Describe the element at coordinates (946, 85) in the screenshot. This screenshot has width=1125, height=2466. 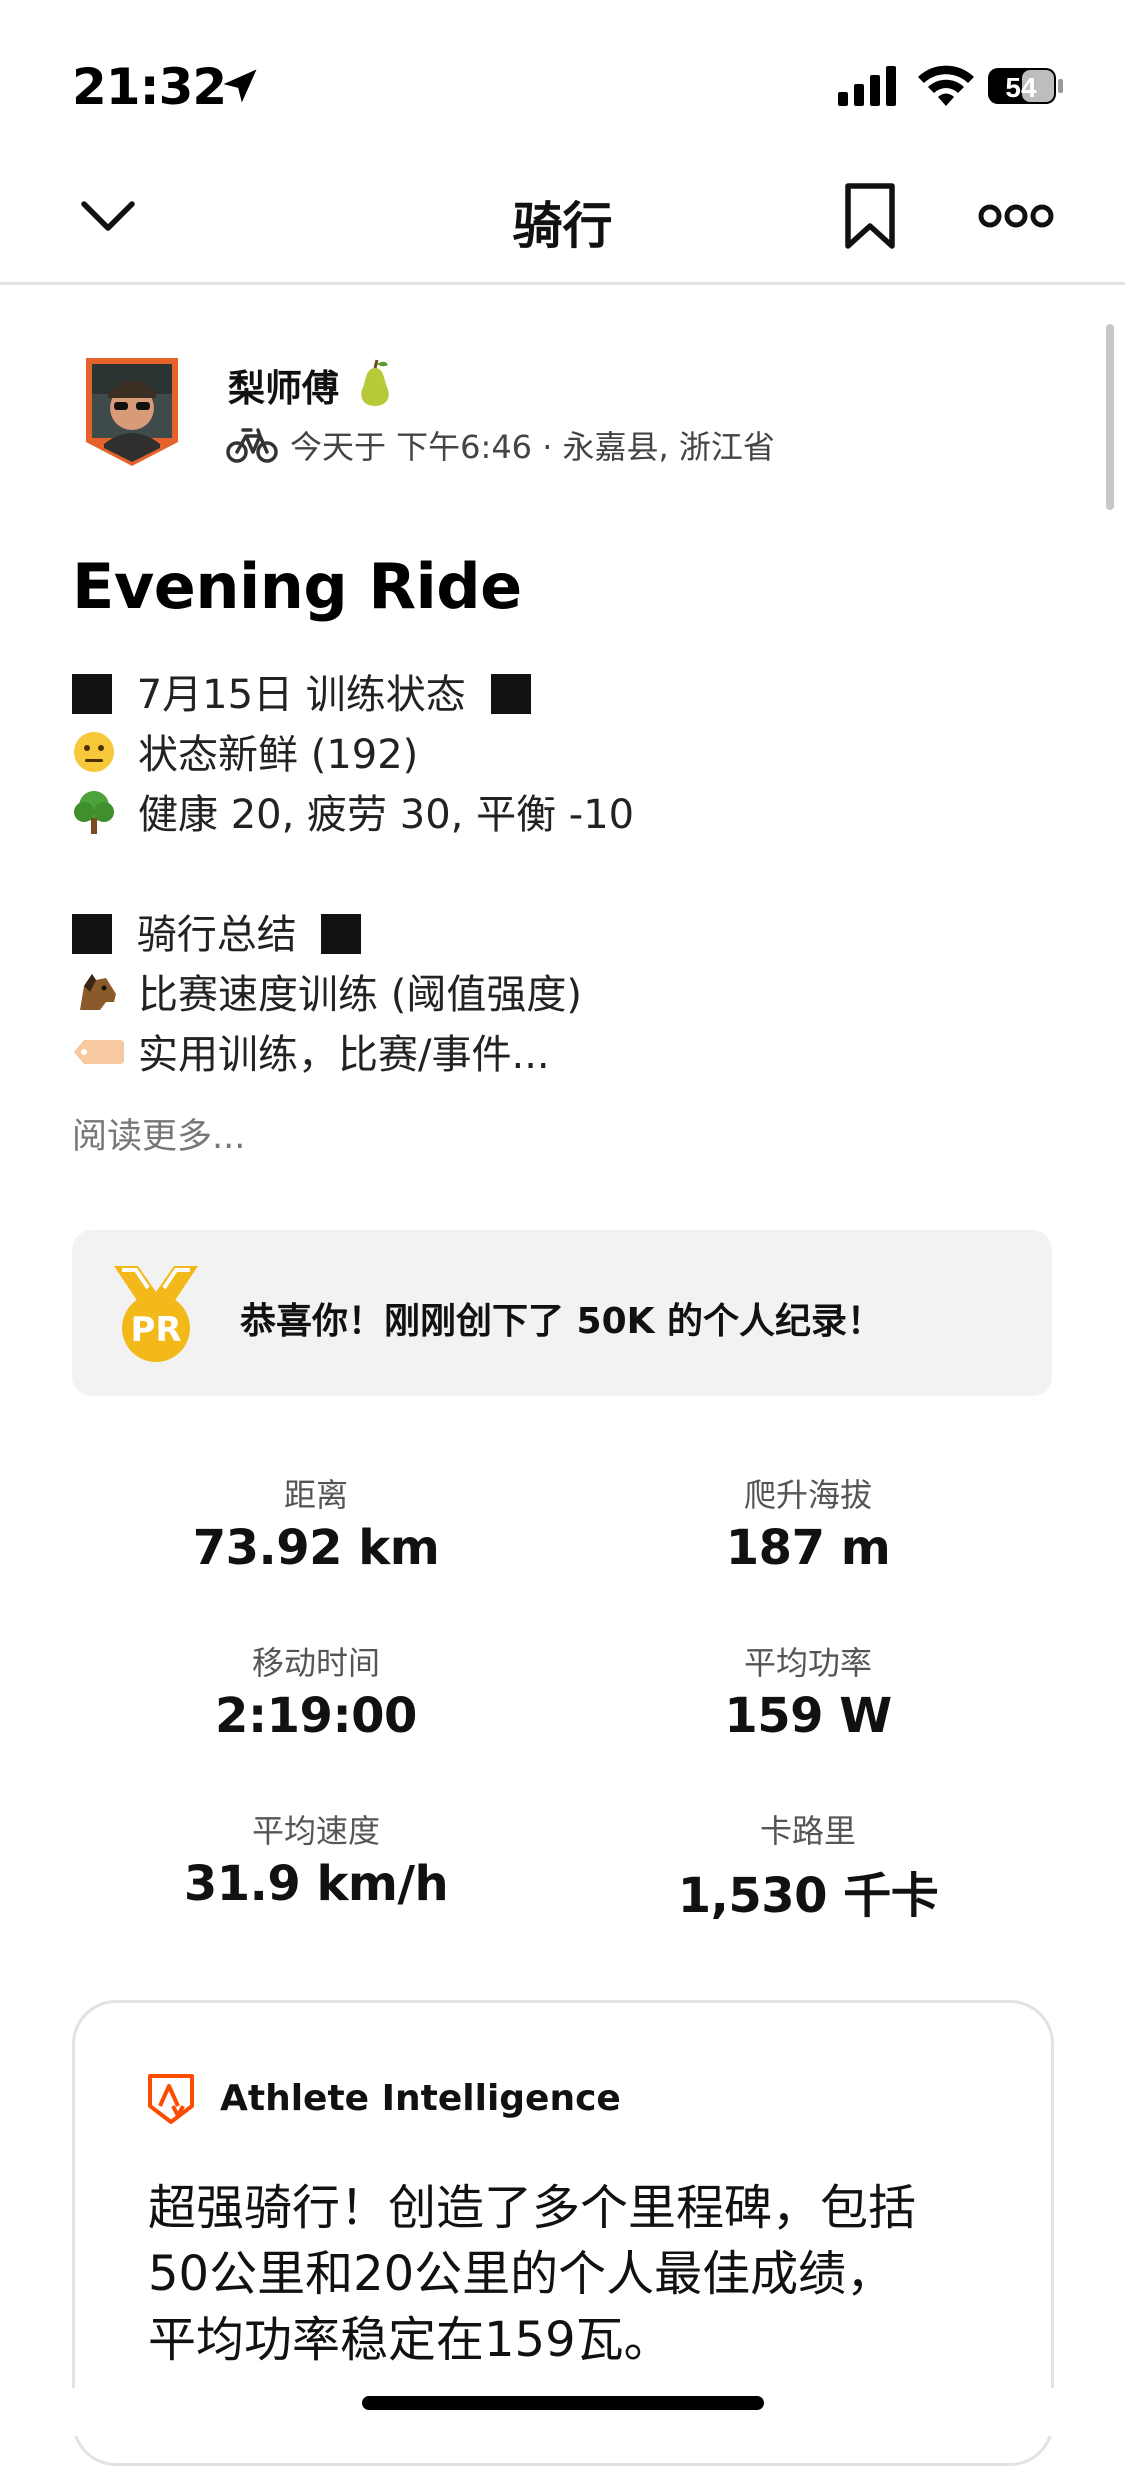
I see `wifi-icon` at that location.